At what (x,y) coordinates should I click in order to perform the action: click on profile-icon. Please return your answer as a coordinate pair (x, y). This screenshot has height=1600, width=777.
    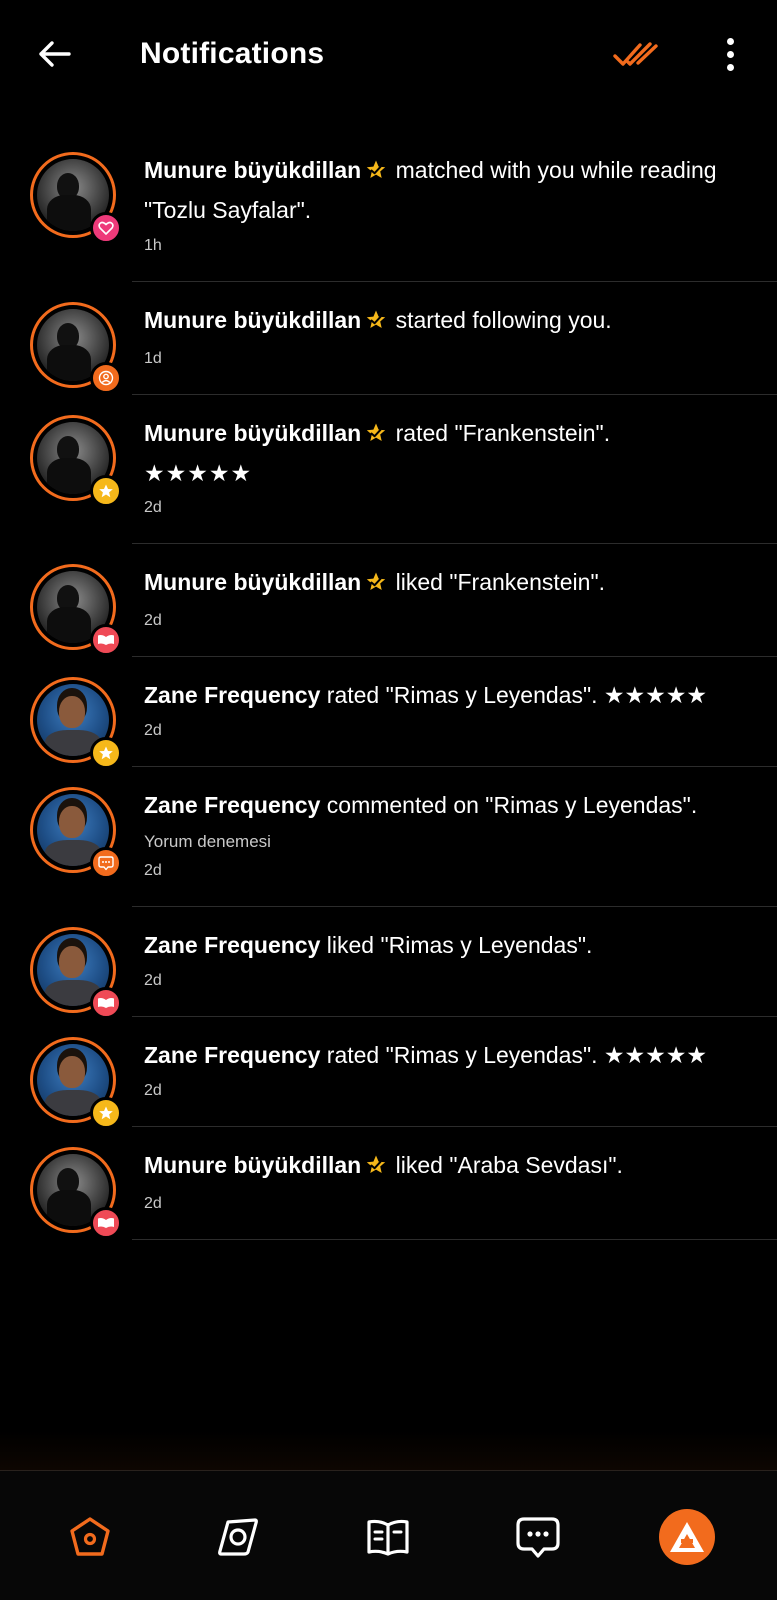
    Looking at the image, I should click on (687, 1537).